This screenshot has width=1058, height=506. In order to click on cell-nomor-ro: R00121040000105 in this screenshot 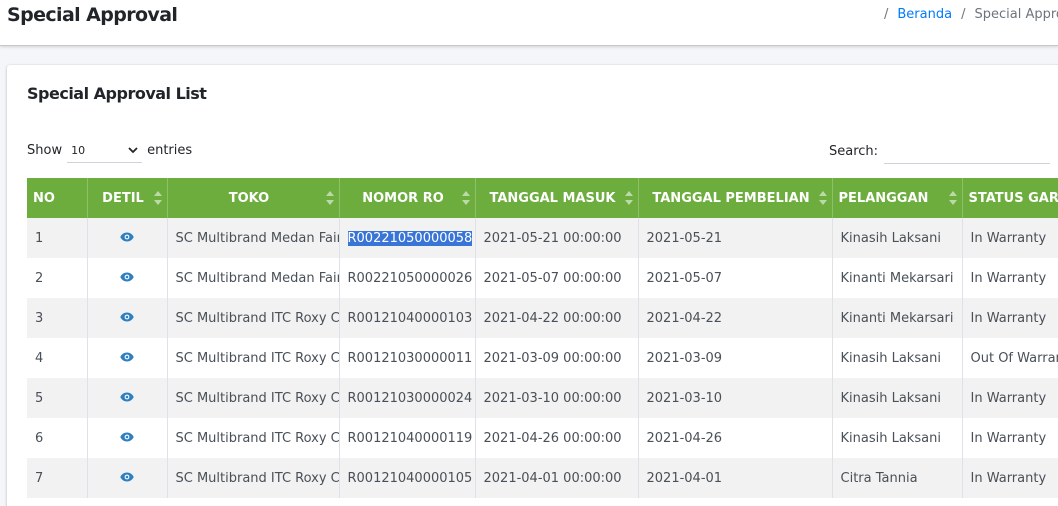, I will do `click(407, 478)`.